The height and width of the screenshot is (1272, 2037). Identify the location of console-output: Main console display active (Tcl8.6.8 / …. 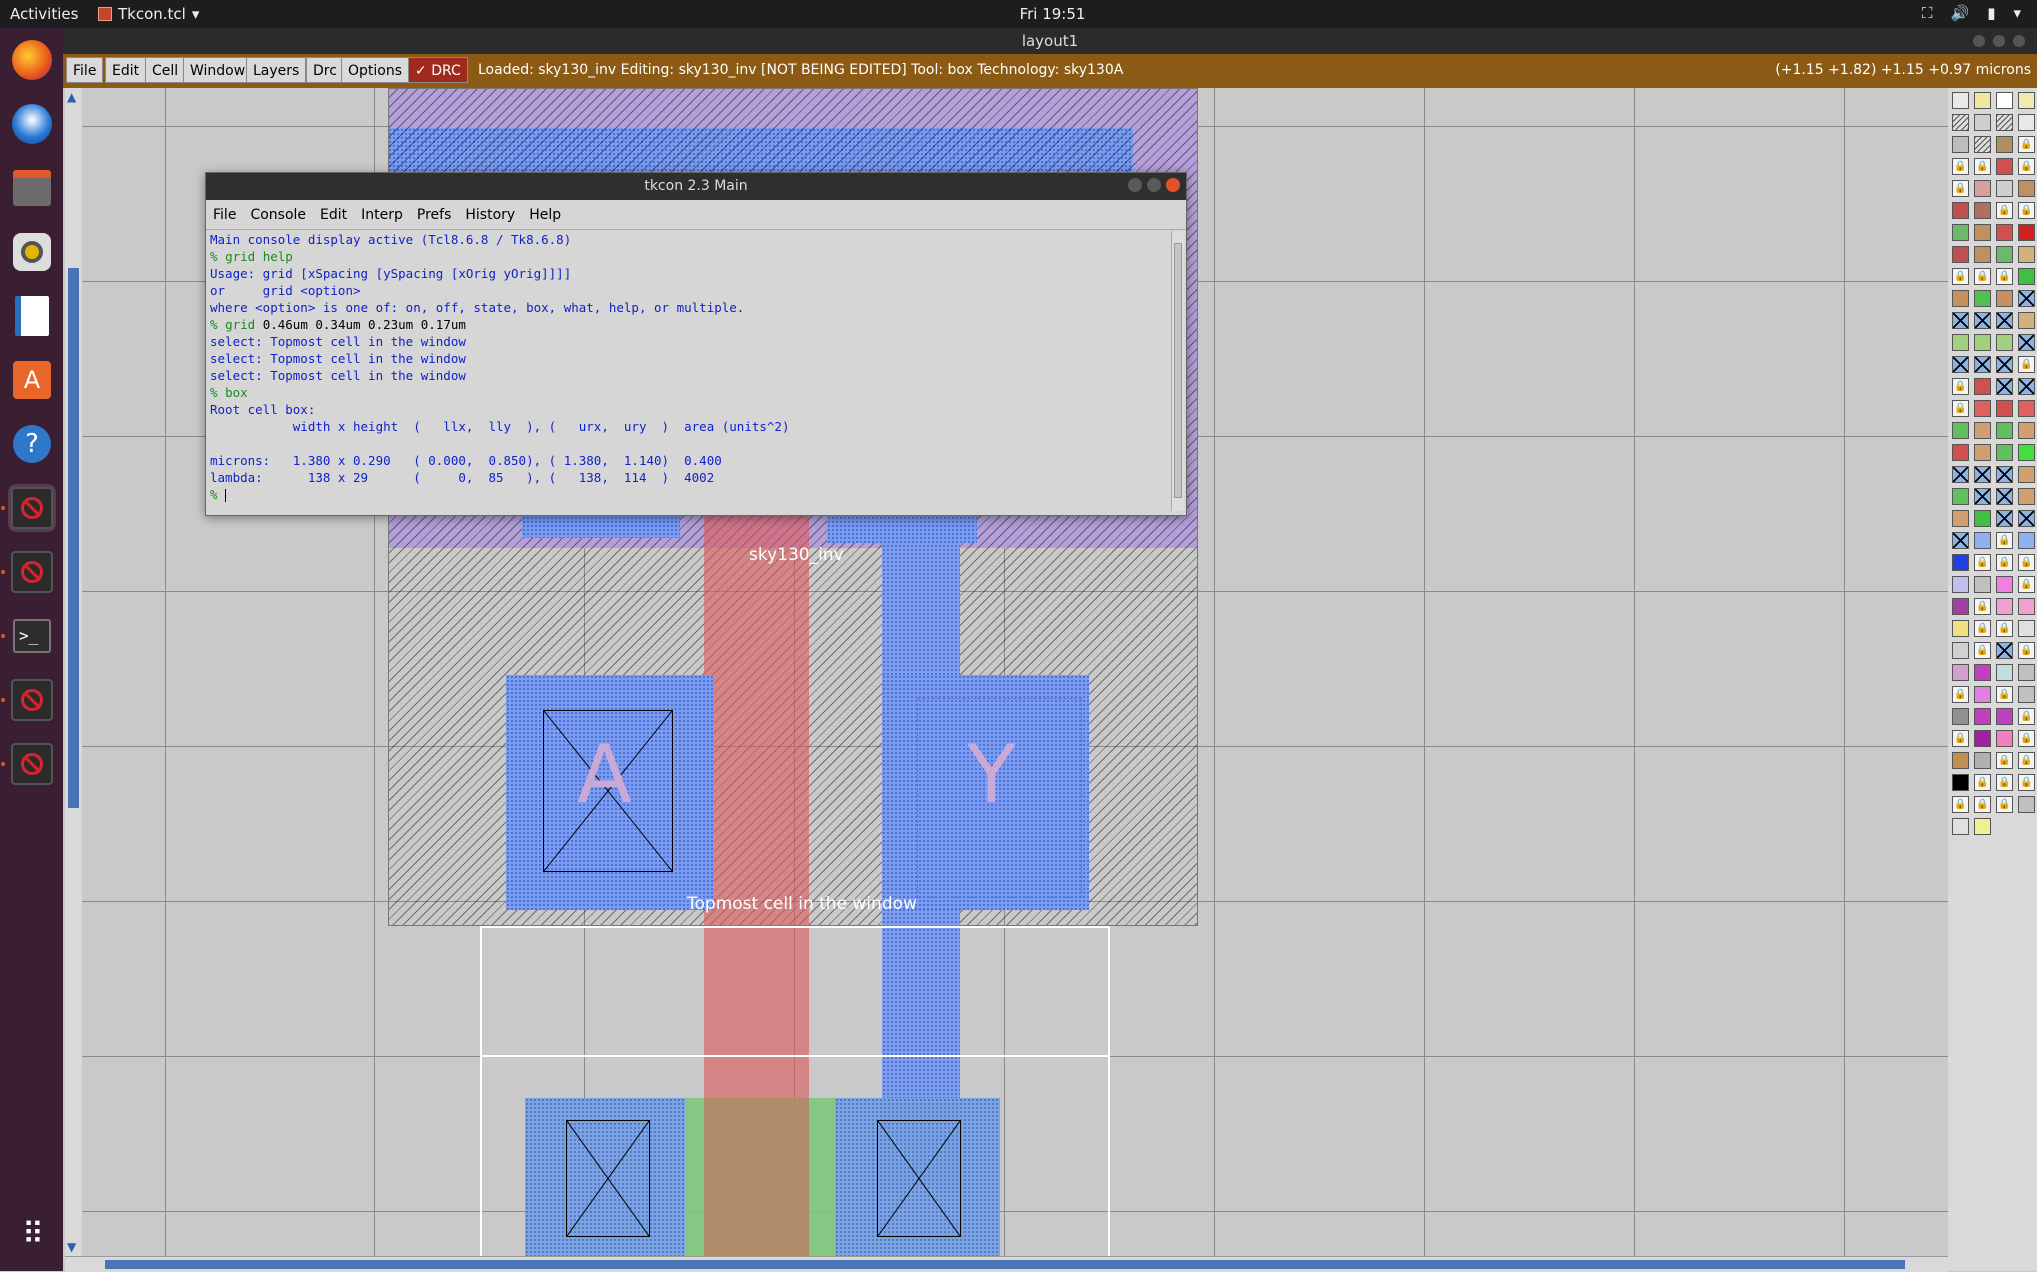
(690, 371).